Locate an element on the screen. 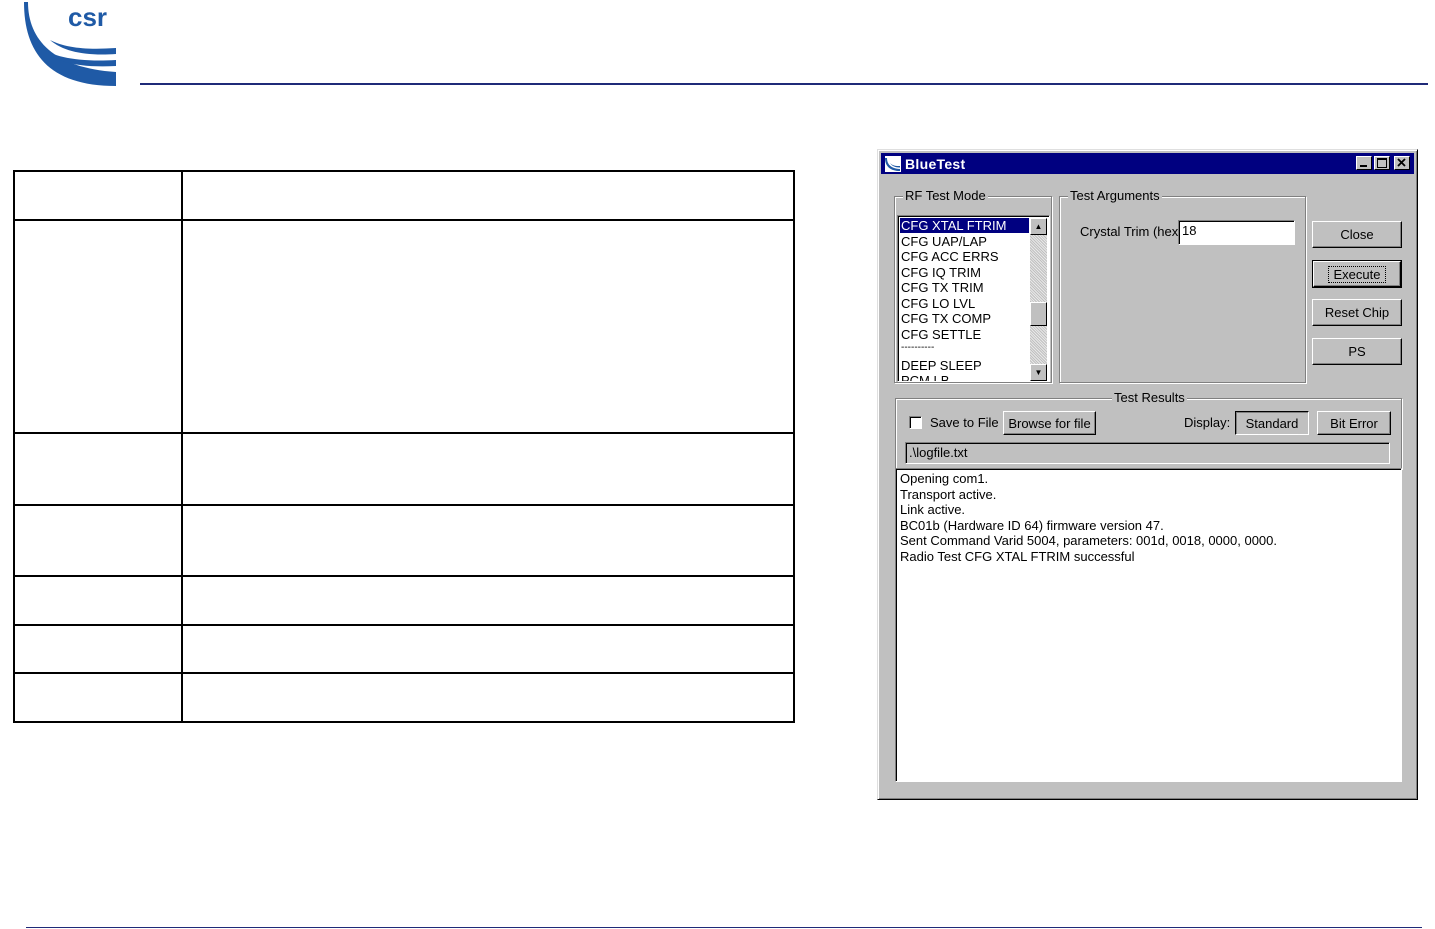 The width and height of the screenshot is (1435, 929). standard-toggle-button: Standard is located at coordinates (1272, 423).